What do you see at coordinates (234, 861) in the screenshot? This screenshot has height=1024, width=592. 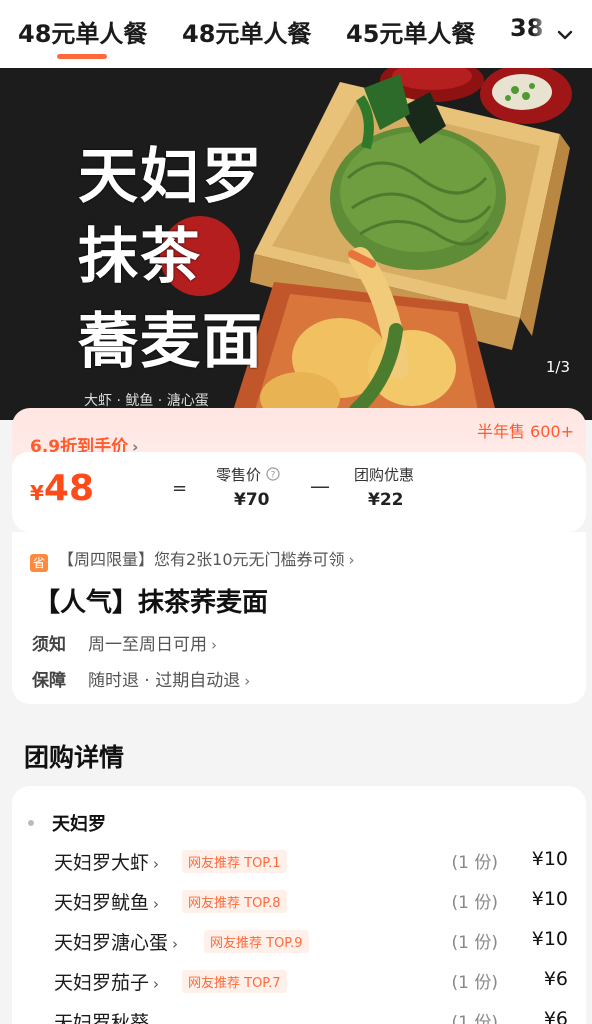 I see `recommend-tag: 网友推荐 TOP.1` at bounding box center [234, 861].